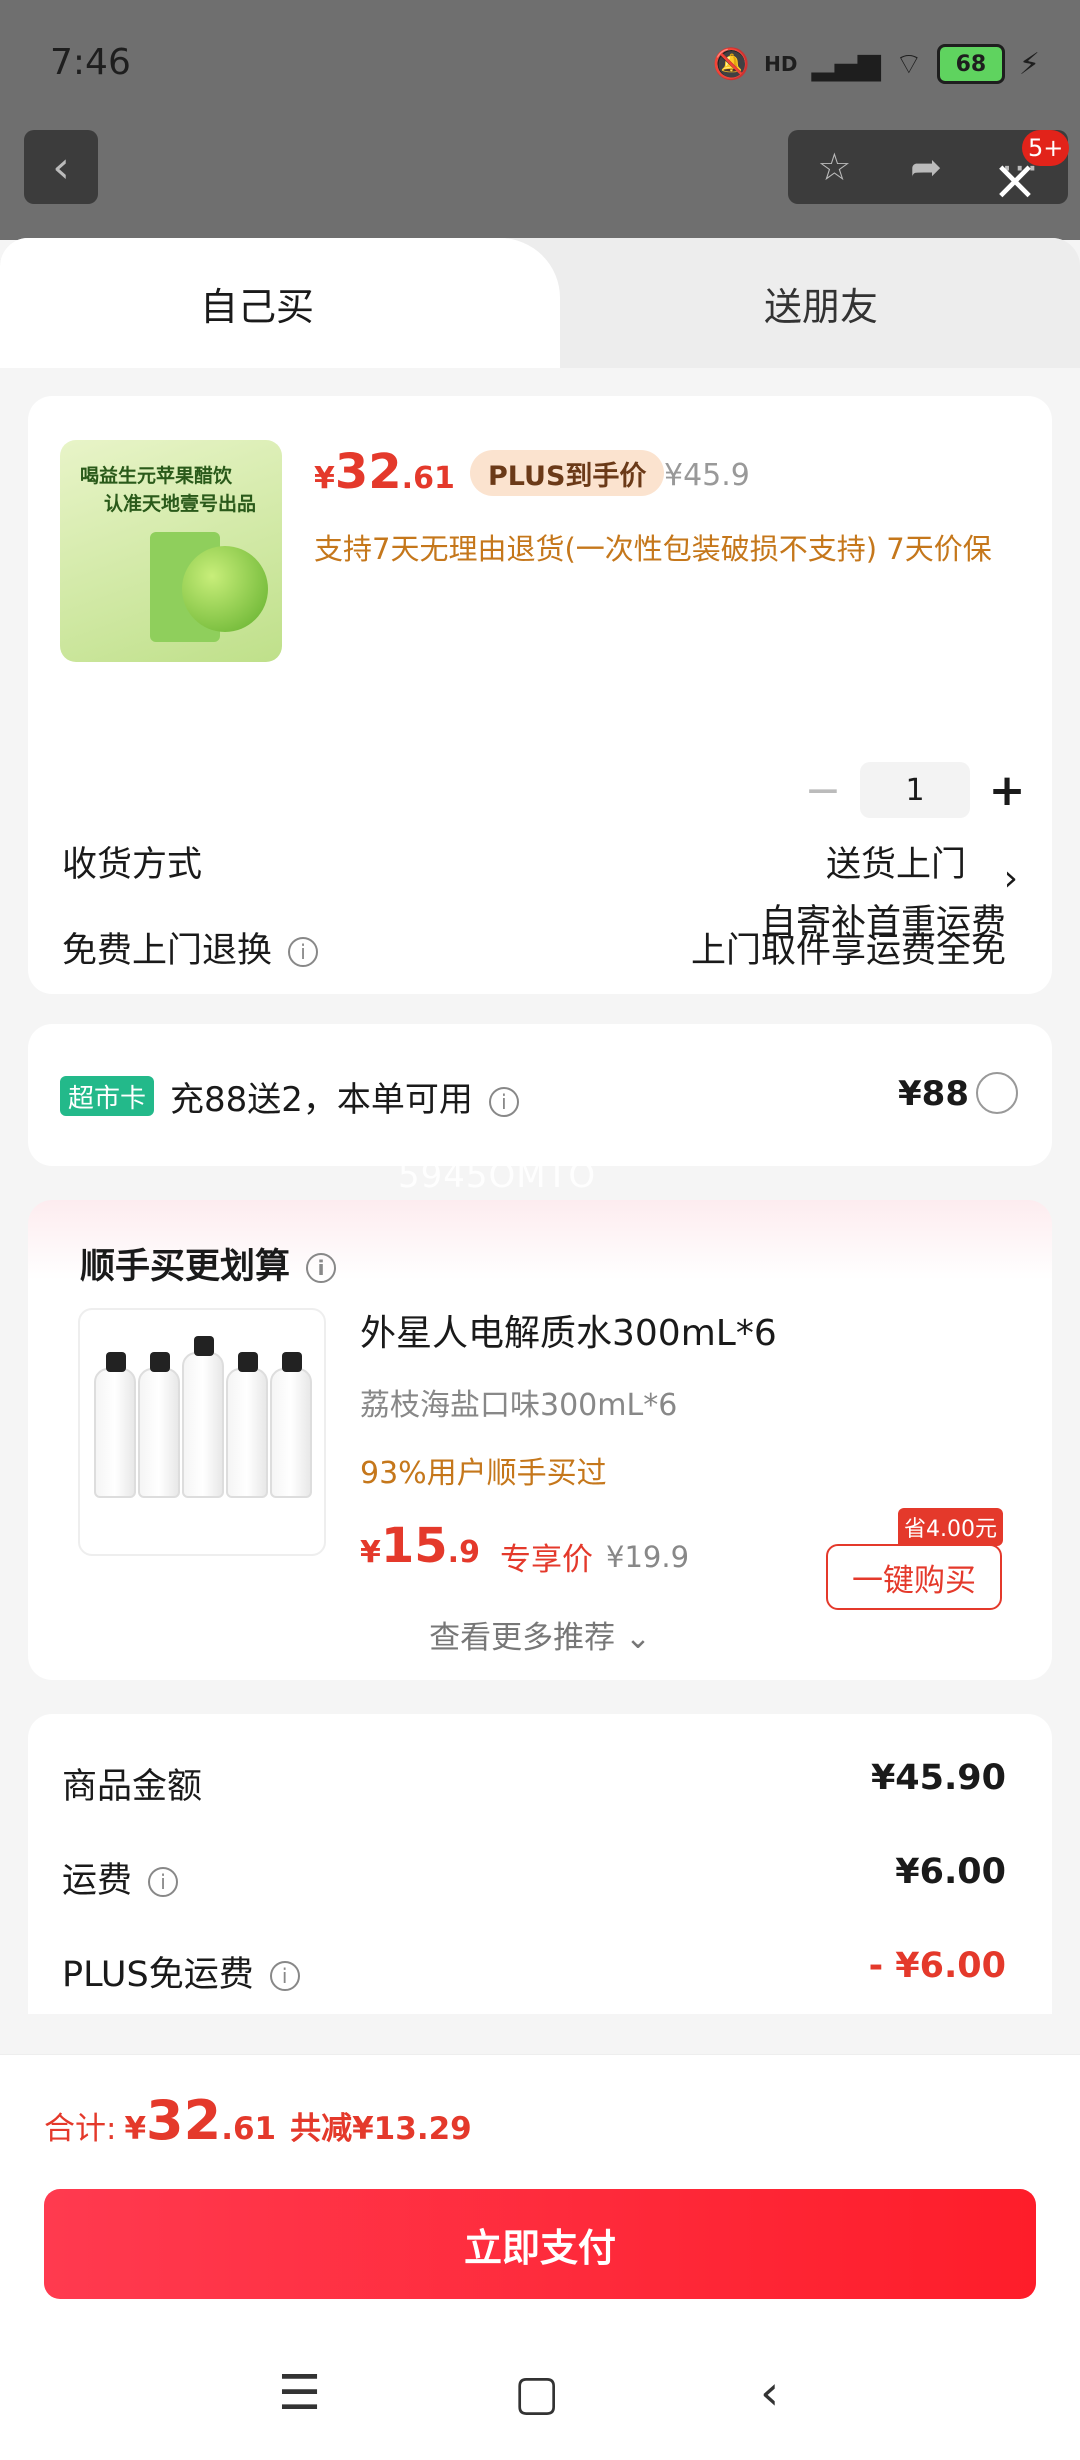 This screenshot has width=1080, height=2460. Describe the element at coordinates (168, 490) in the screenshot. I see `product-image-text: 喝益生元苹果醋饮 认准天地壹号出品` at that location.